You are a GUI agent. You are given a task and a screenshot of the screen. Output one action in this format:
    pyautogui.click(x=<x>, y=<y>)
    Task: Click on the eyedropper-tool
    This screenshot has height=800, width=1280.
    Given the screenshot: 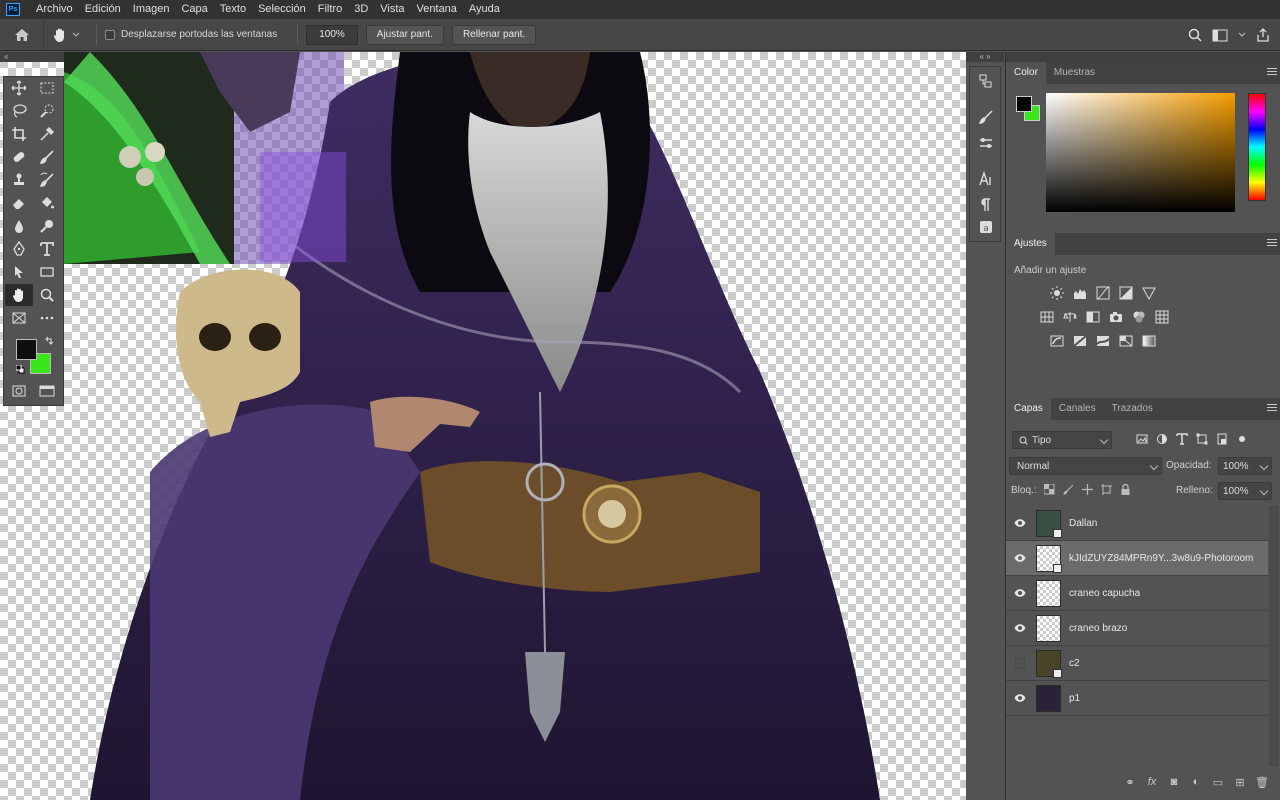 What is the action you would take?
    pyautogui.click(x=47, y=134)
    